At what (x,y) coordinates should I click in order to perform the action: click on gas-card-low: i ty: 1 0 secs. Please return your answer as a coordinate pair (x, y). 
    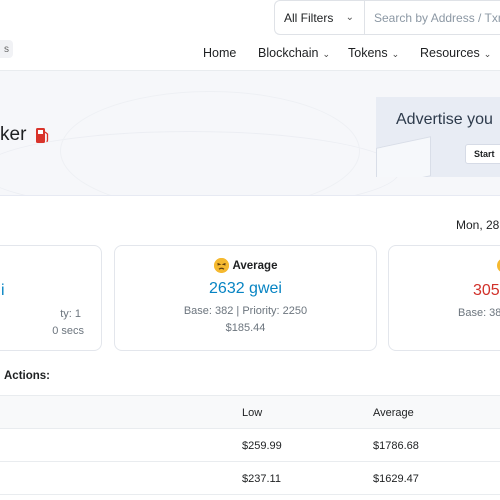
    Looking at the image, I should click on (51, 298).